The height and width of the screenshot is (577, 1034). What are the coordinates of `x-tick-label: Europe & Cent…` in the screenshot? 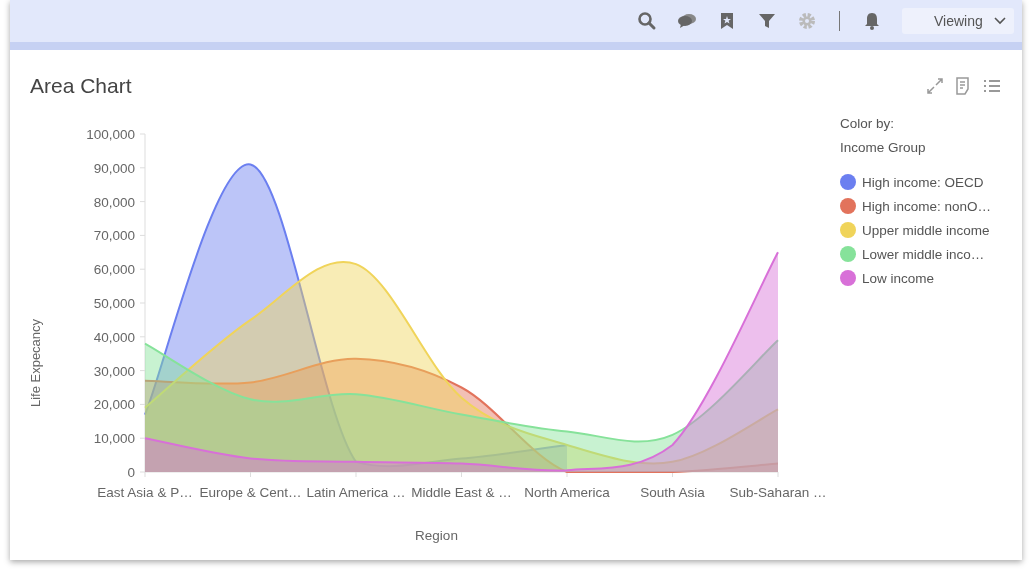 It's located at (250, 492).